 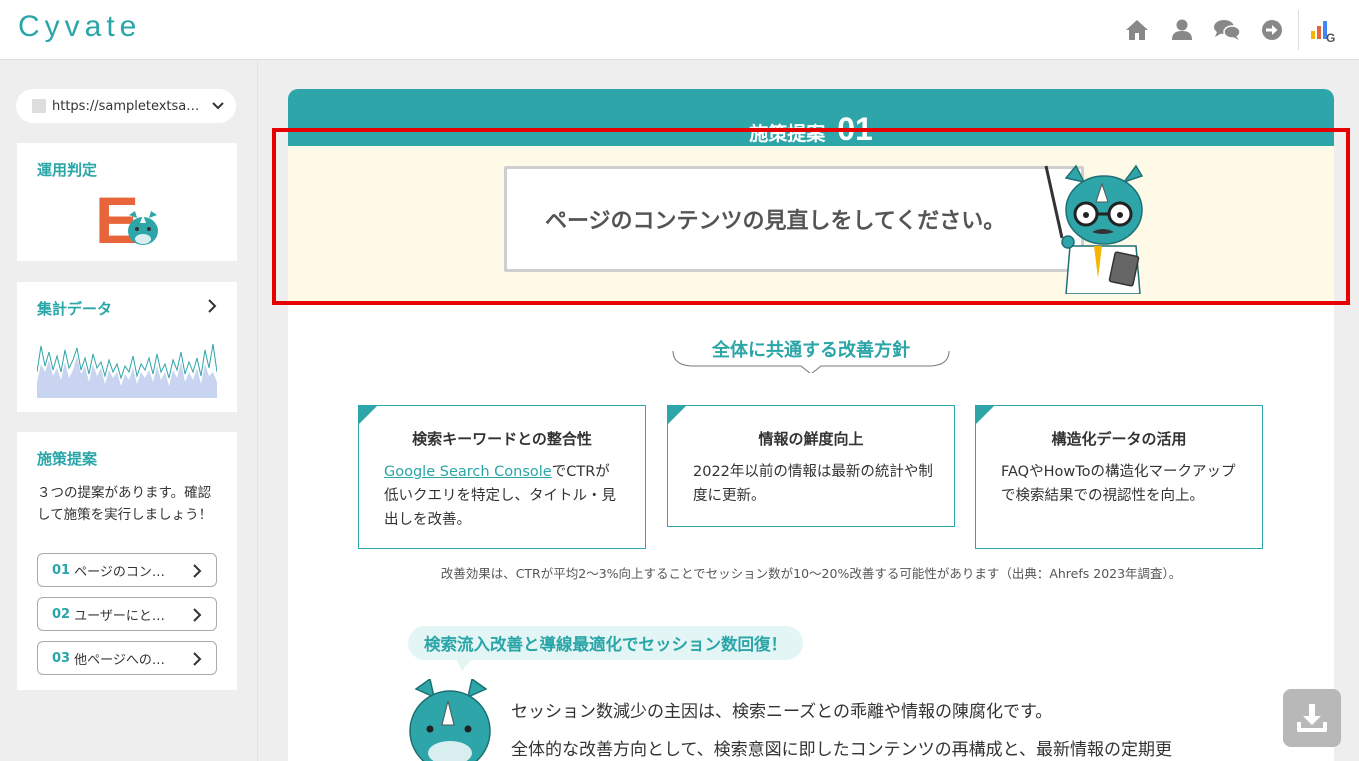 What do you see at coordinates (39, 106) in the screenshot?
I see `favicon-icon` at bounding box center [39, 106].